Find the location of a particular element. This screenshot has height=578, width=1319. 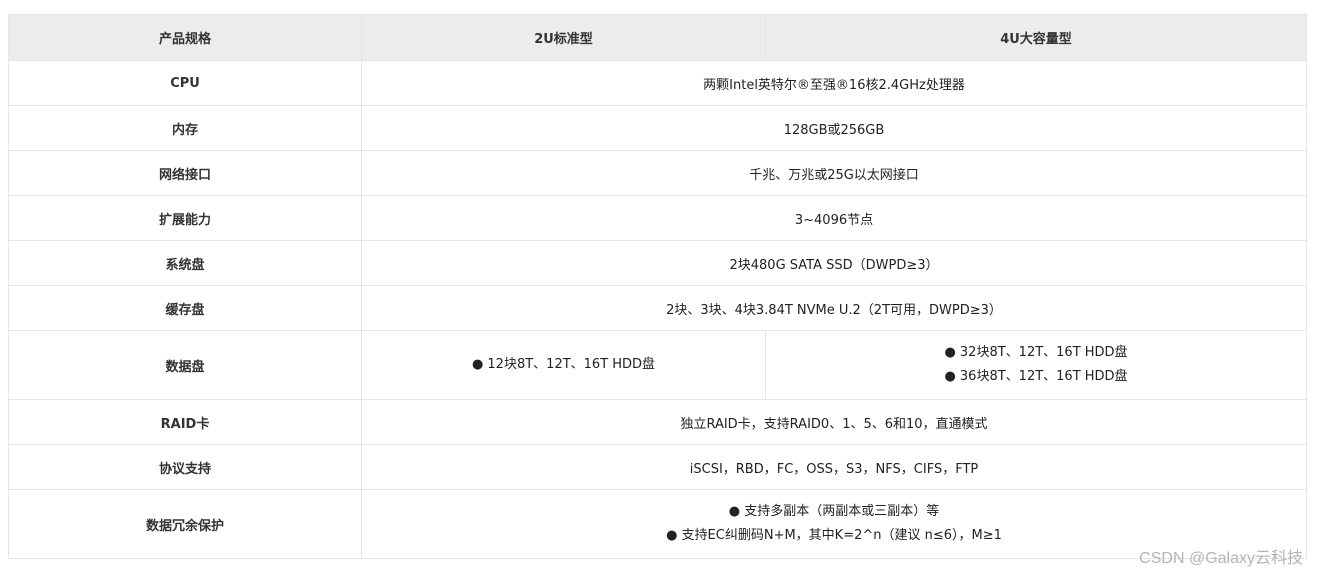

header-spec: 产品规格 is located at coordinates (185, 37).